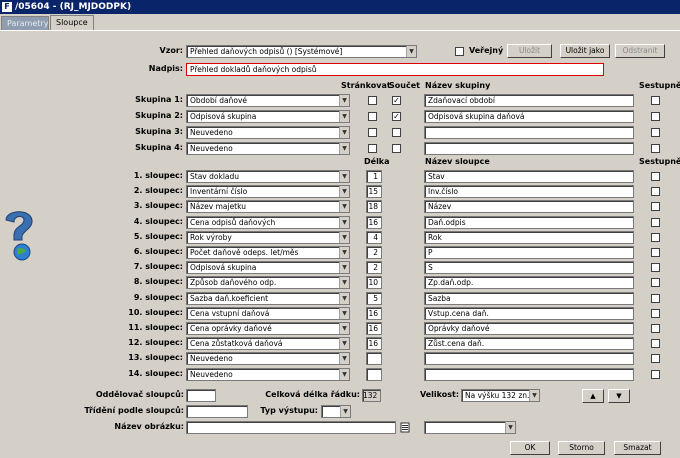 The image size is (680, 458). What do you see at coordinates (268, 100) in the screenshot?
I see `group-select: Období daňové ▼` at bounding box center [268, 100].